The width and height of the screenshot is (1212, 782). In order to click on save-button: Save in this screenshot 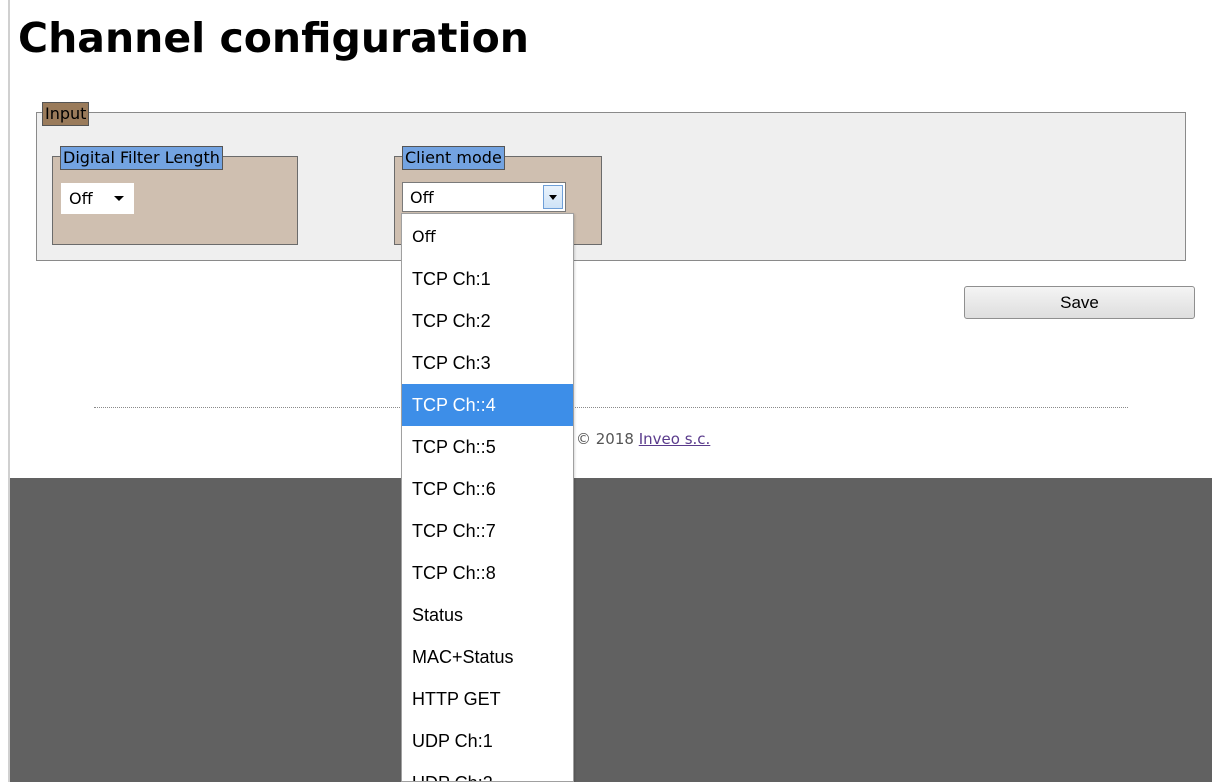, I will do `click(1079, 302)`.